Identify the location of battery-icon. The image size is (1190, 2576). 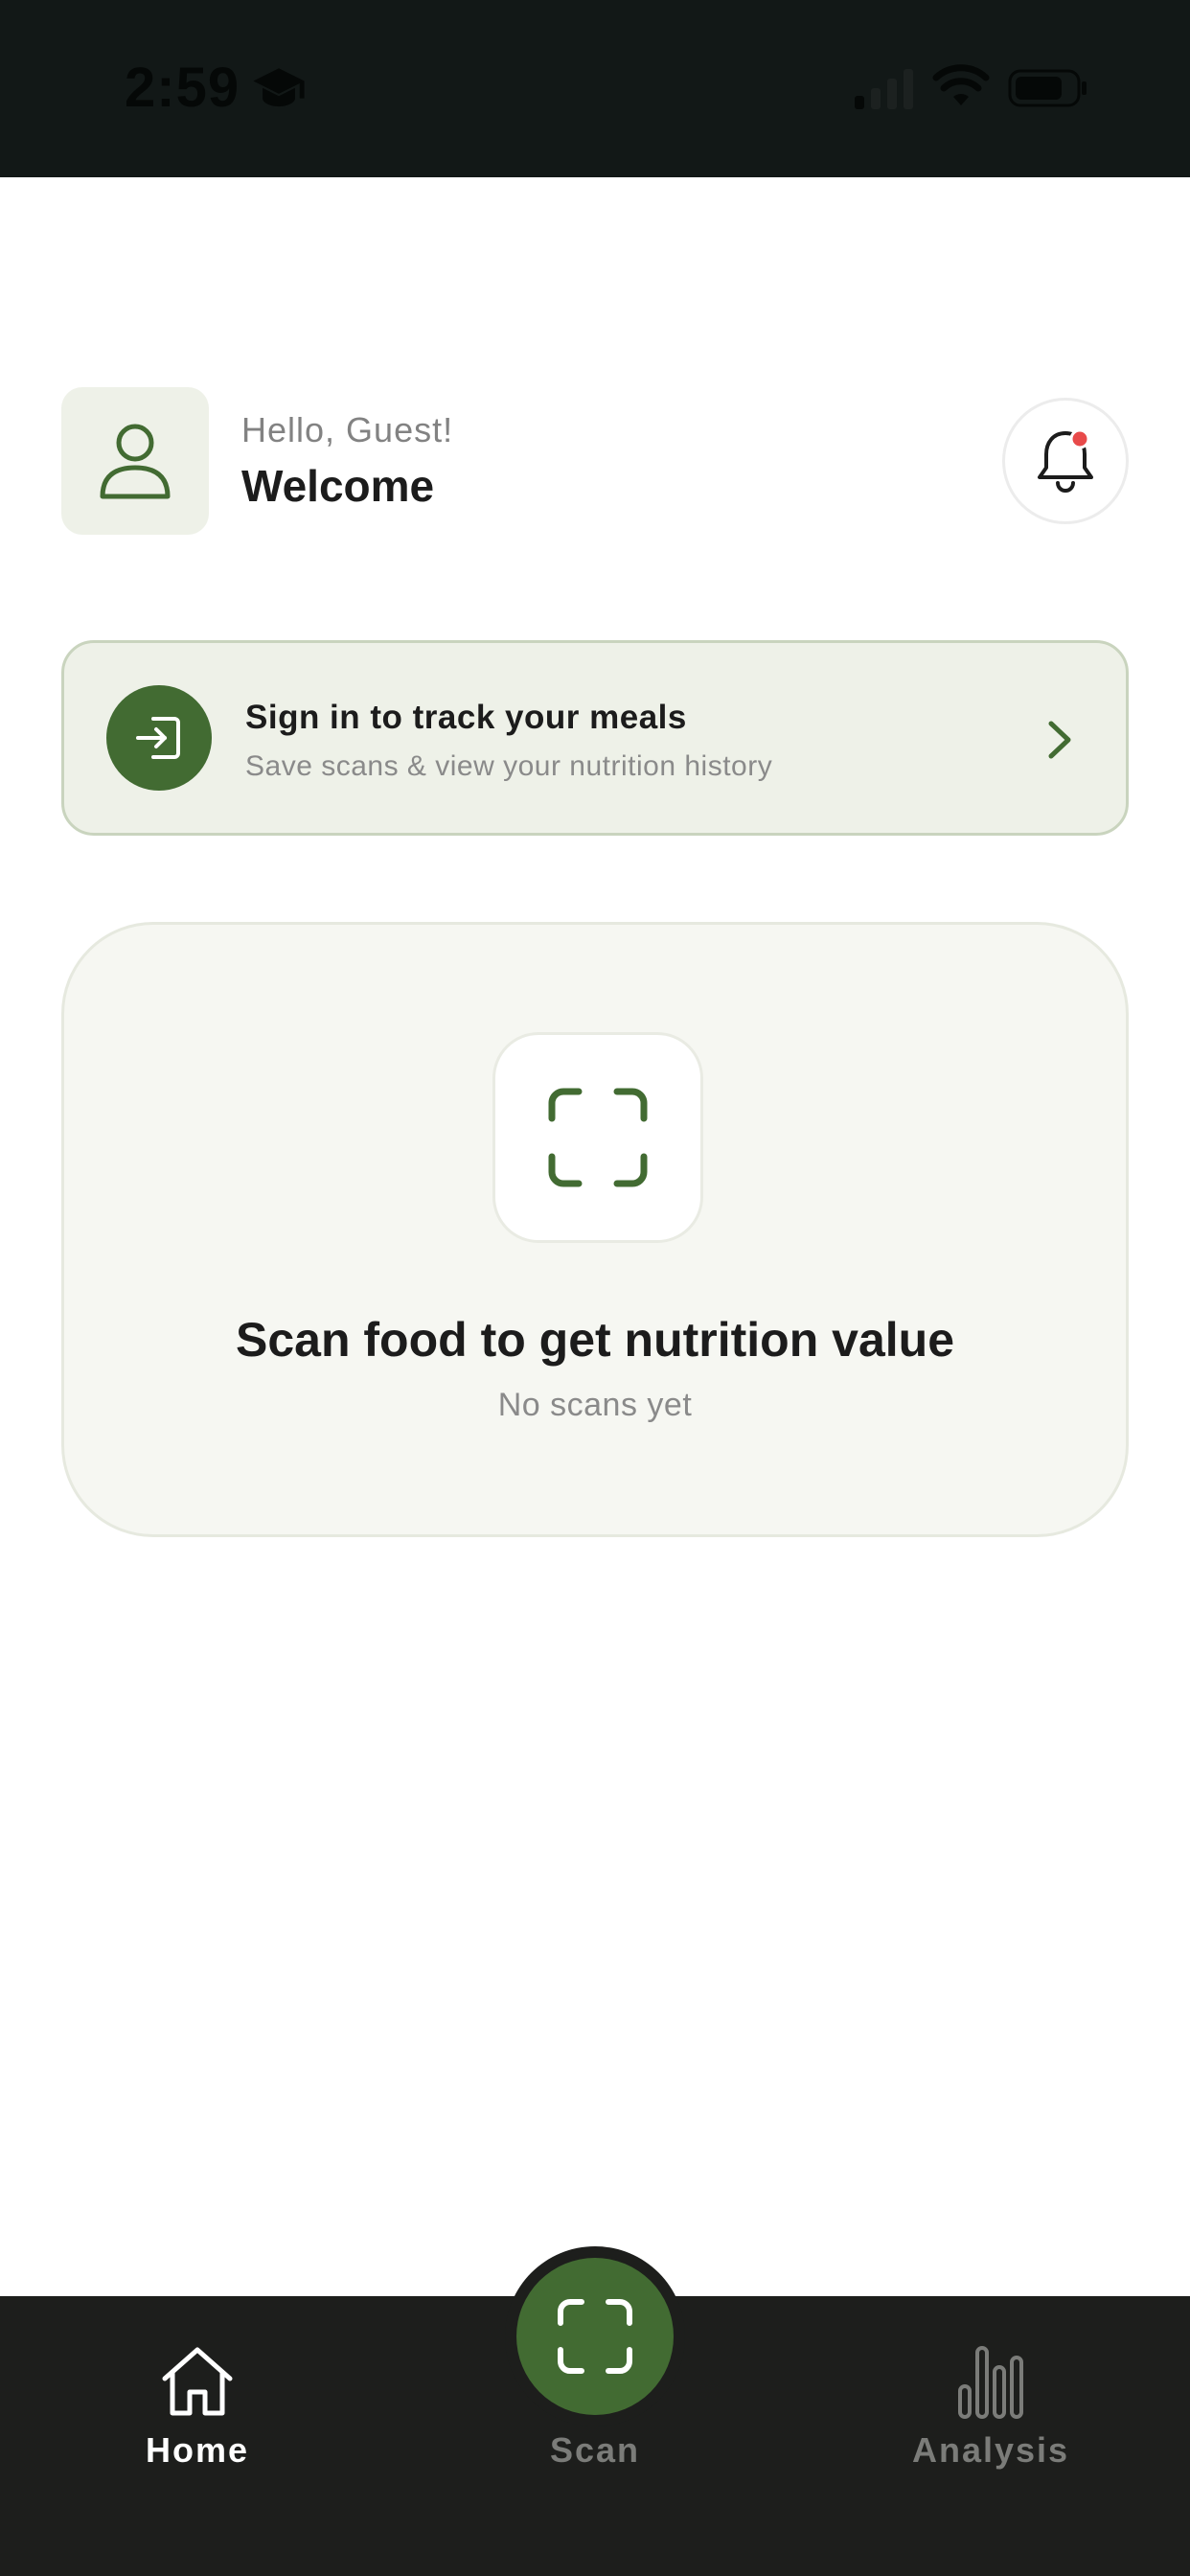
(1047, 88).